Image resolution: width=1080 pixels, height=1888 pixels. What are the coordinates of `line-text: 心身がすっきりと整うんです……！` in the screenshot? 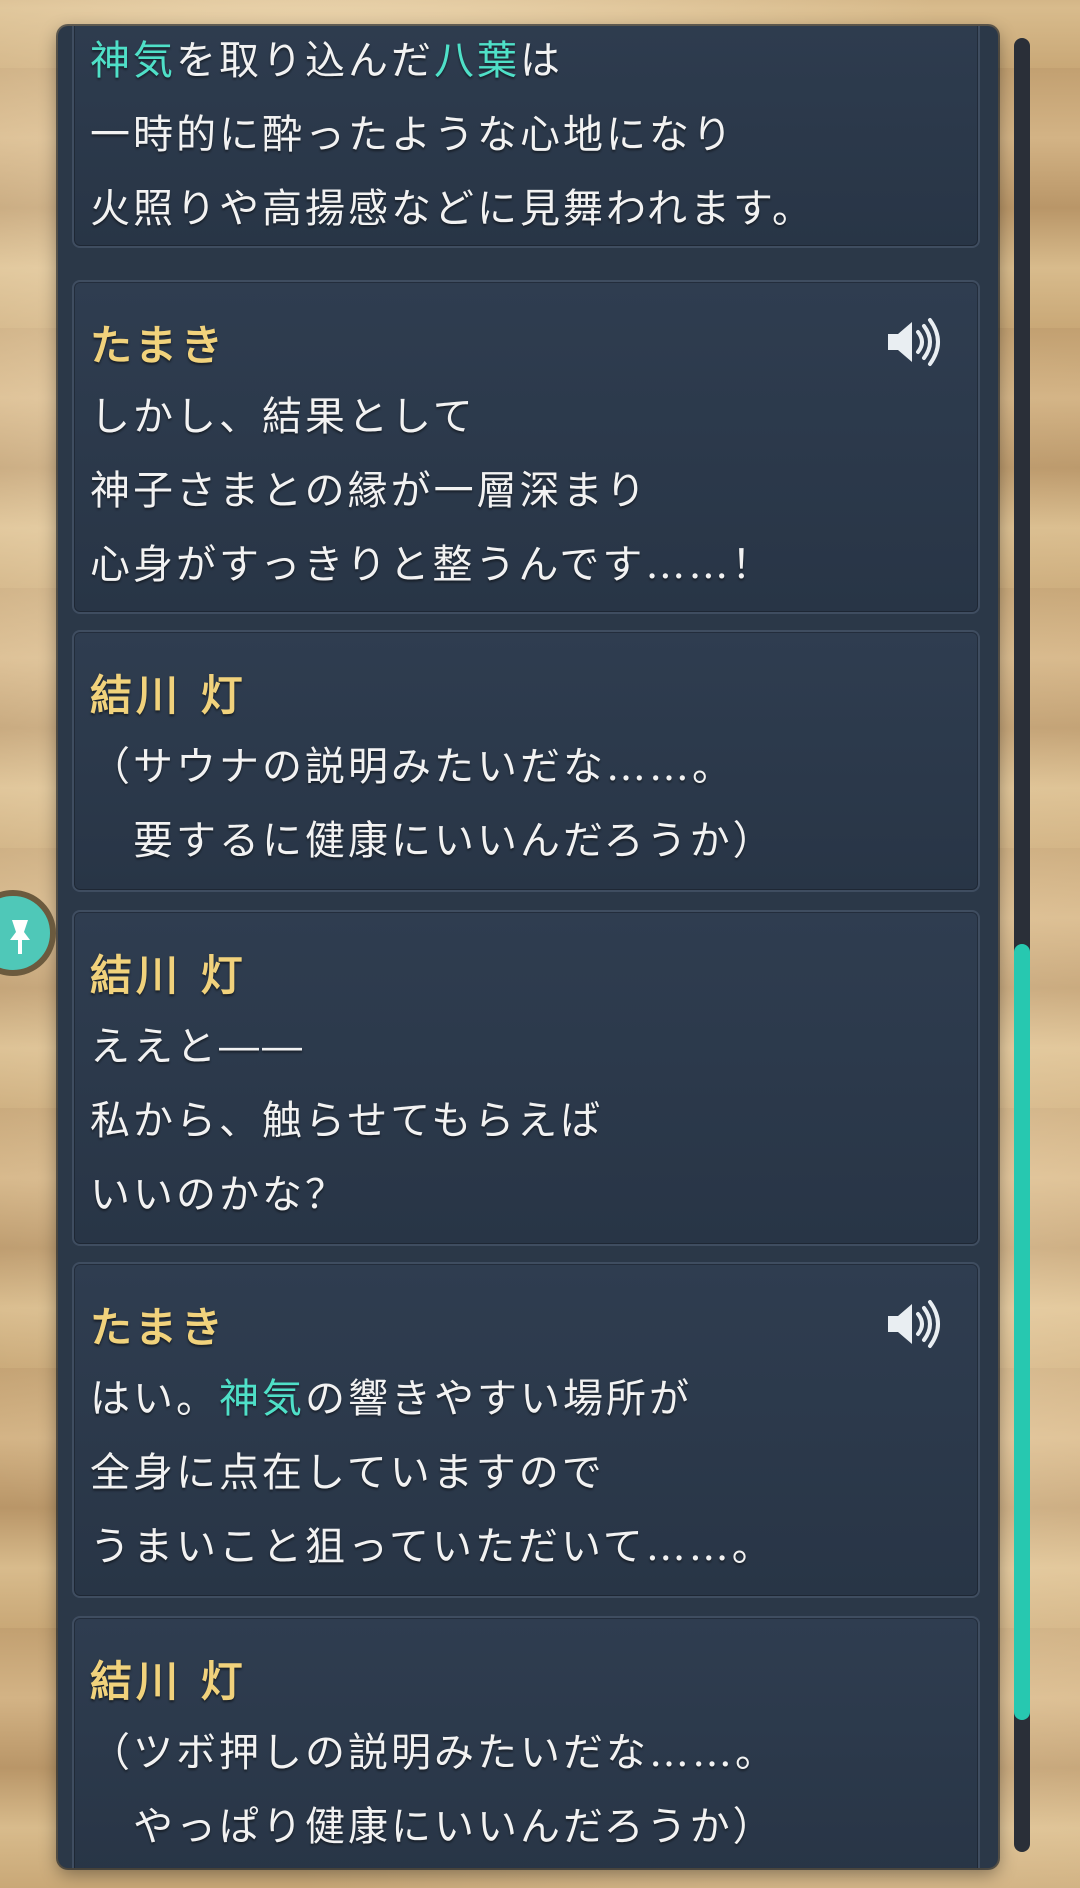 It's located at (432, 565).